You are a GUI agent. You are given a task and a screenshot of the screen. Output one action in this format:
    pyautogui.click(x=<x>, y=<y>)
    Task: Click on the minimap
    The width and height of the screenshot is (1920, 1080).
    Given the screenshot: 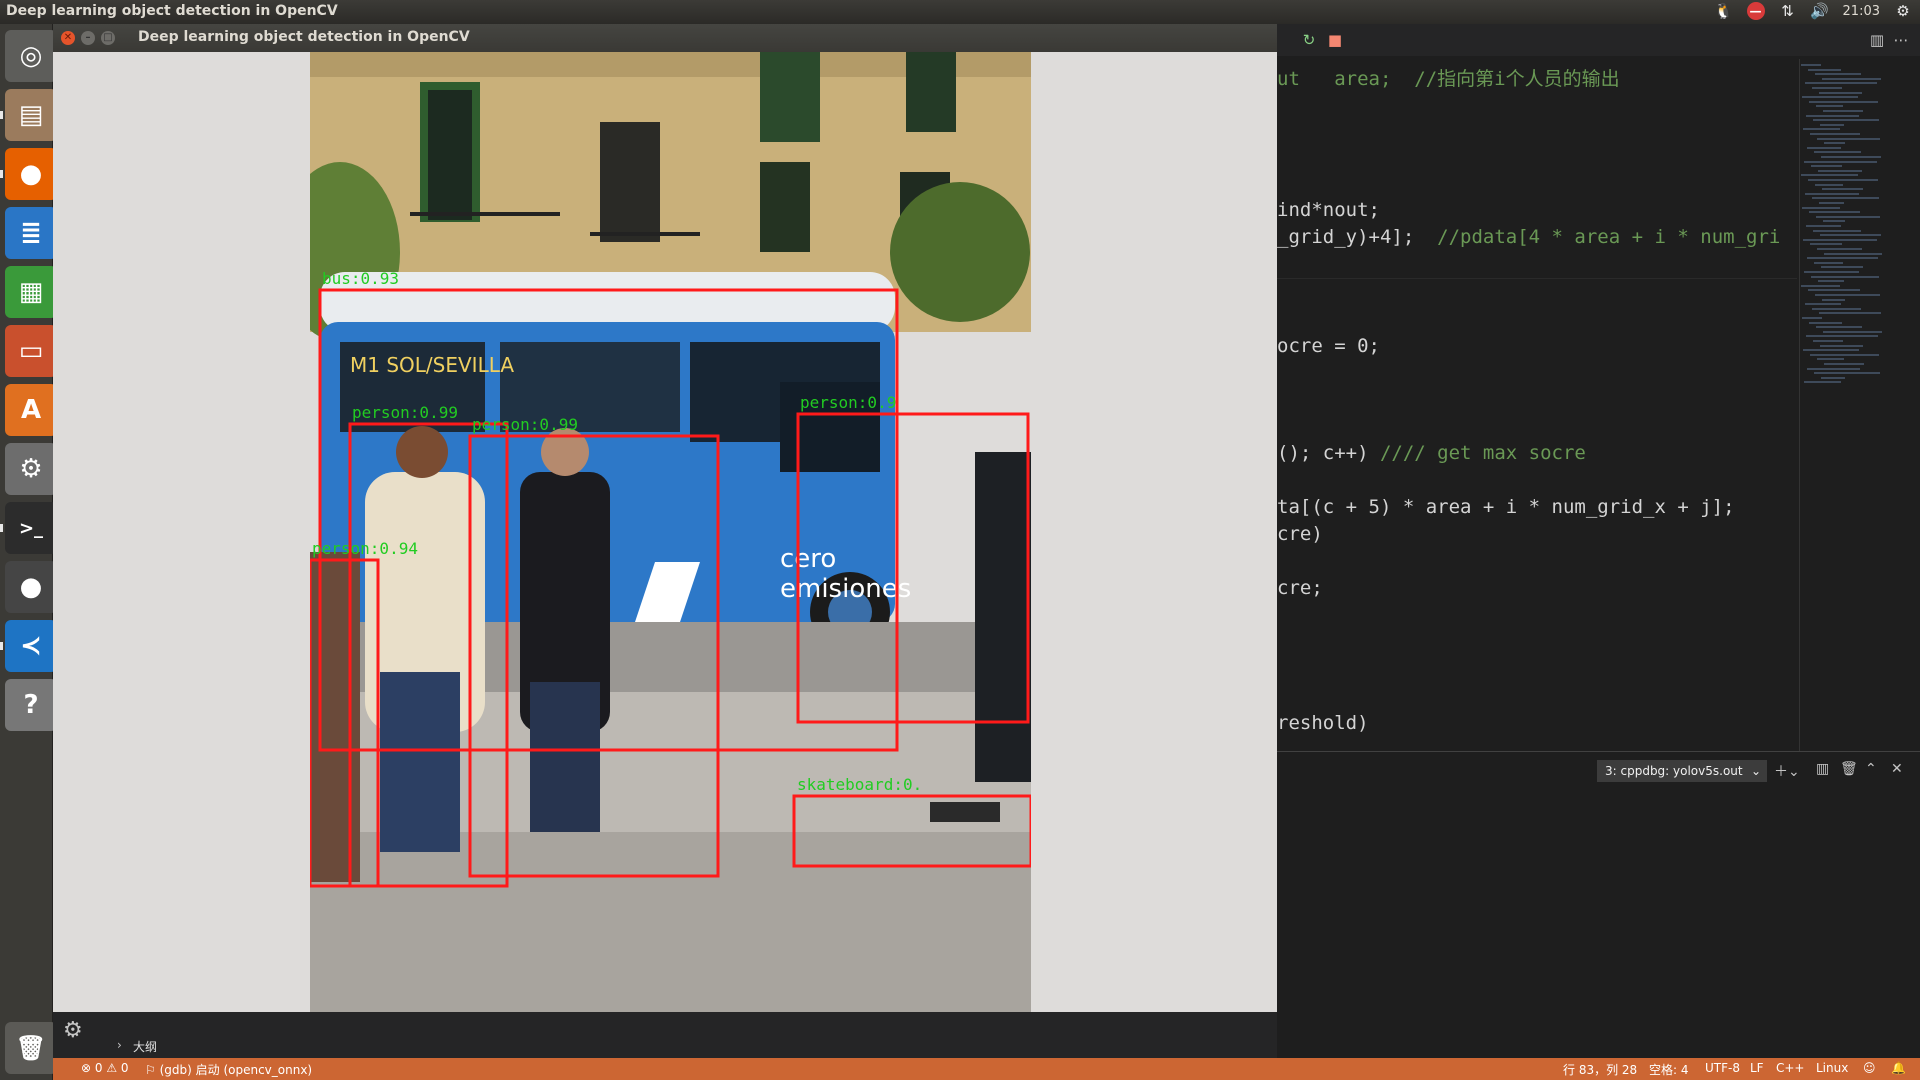 What is the action you would take?
    pyautogui.click(x=1847, y=229)
    